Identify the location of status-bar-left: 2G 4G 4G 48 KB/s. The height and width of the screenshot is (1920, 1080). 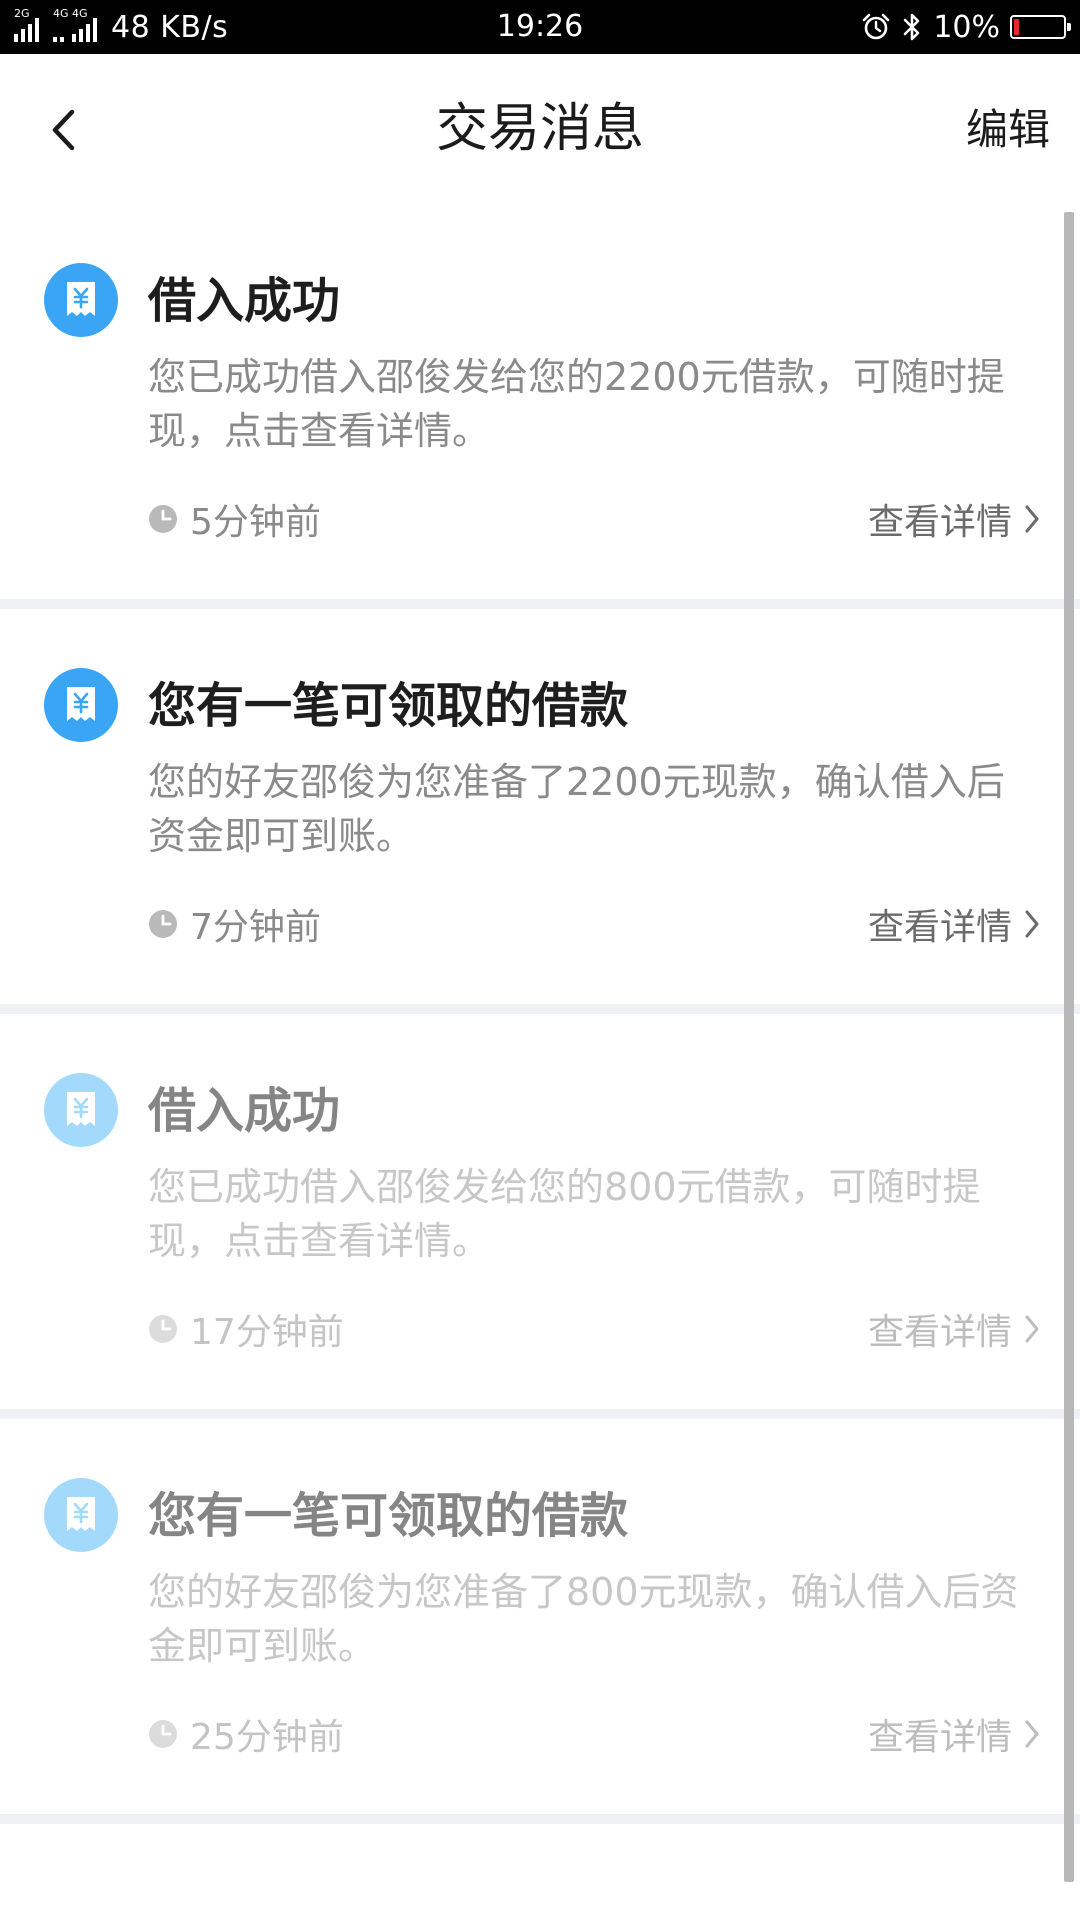
(121, 27).